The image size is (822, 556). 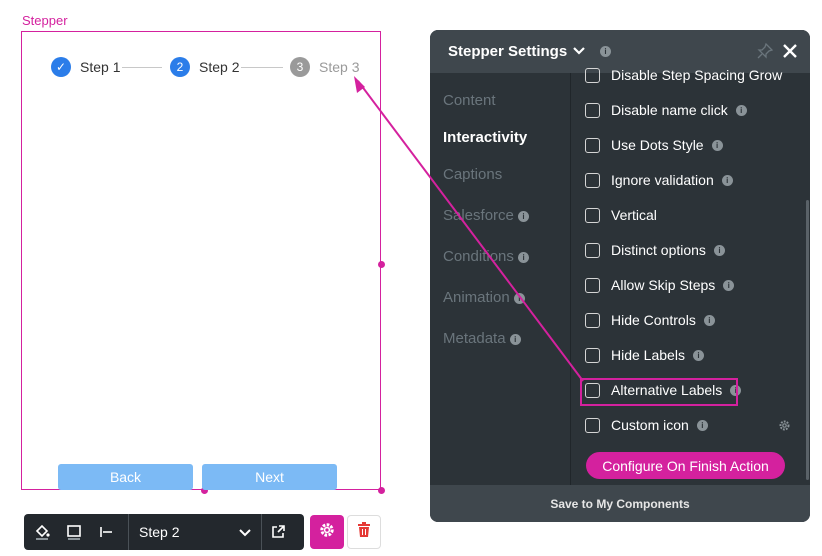 What do you see at coordinates (570, 279) in the screenshot?
I see `panel-divider` at bounding box center [570, 279].